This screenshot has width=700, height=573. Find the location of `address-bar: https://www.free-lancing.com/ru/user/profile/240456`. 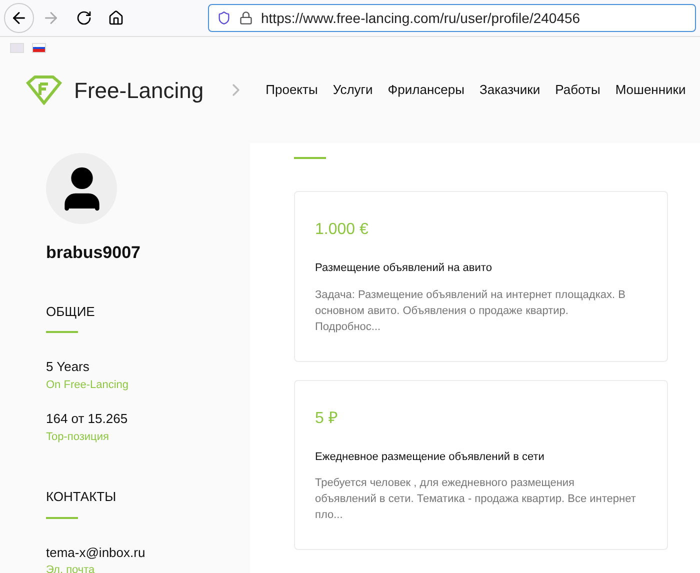

address-bar: https://www.free-lancing.com/ru/user/profile/240456 is located at coordinates (452, 18).